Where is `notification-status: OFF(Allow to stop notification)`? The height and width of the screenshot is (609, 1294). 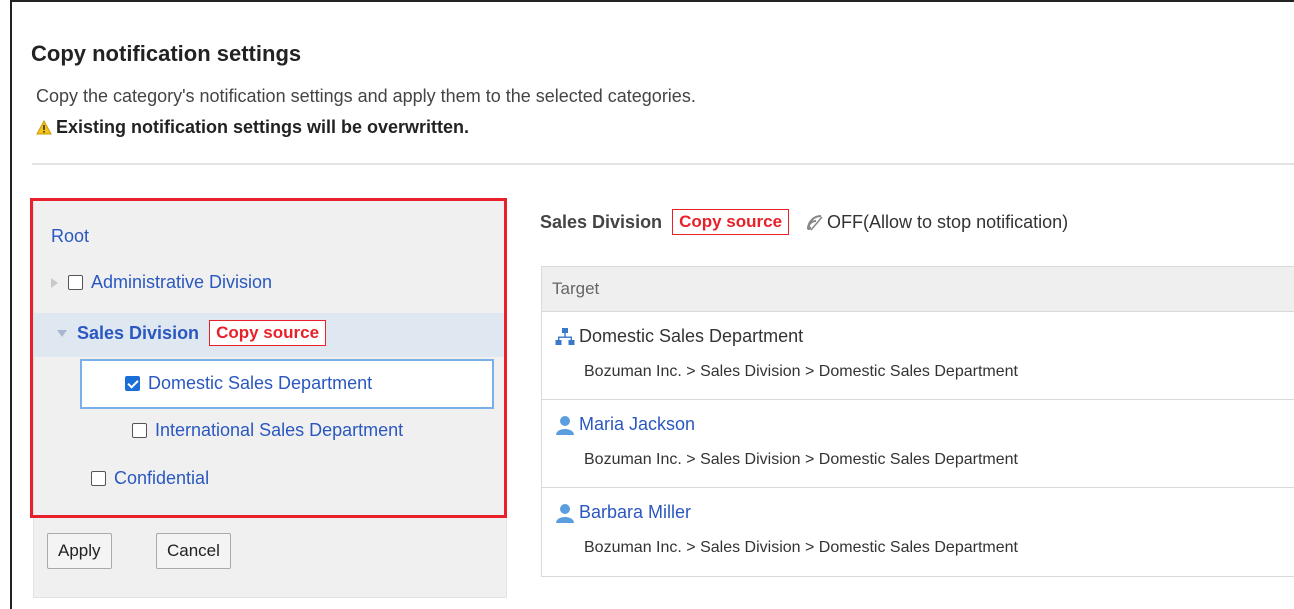 notification-status: OFF(Allow to stop notification) is located at coordinates (948, 221).